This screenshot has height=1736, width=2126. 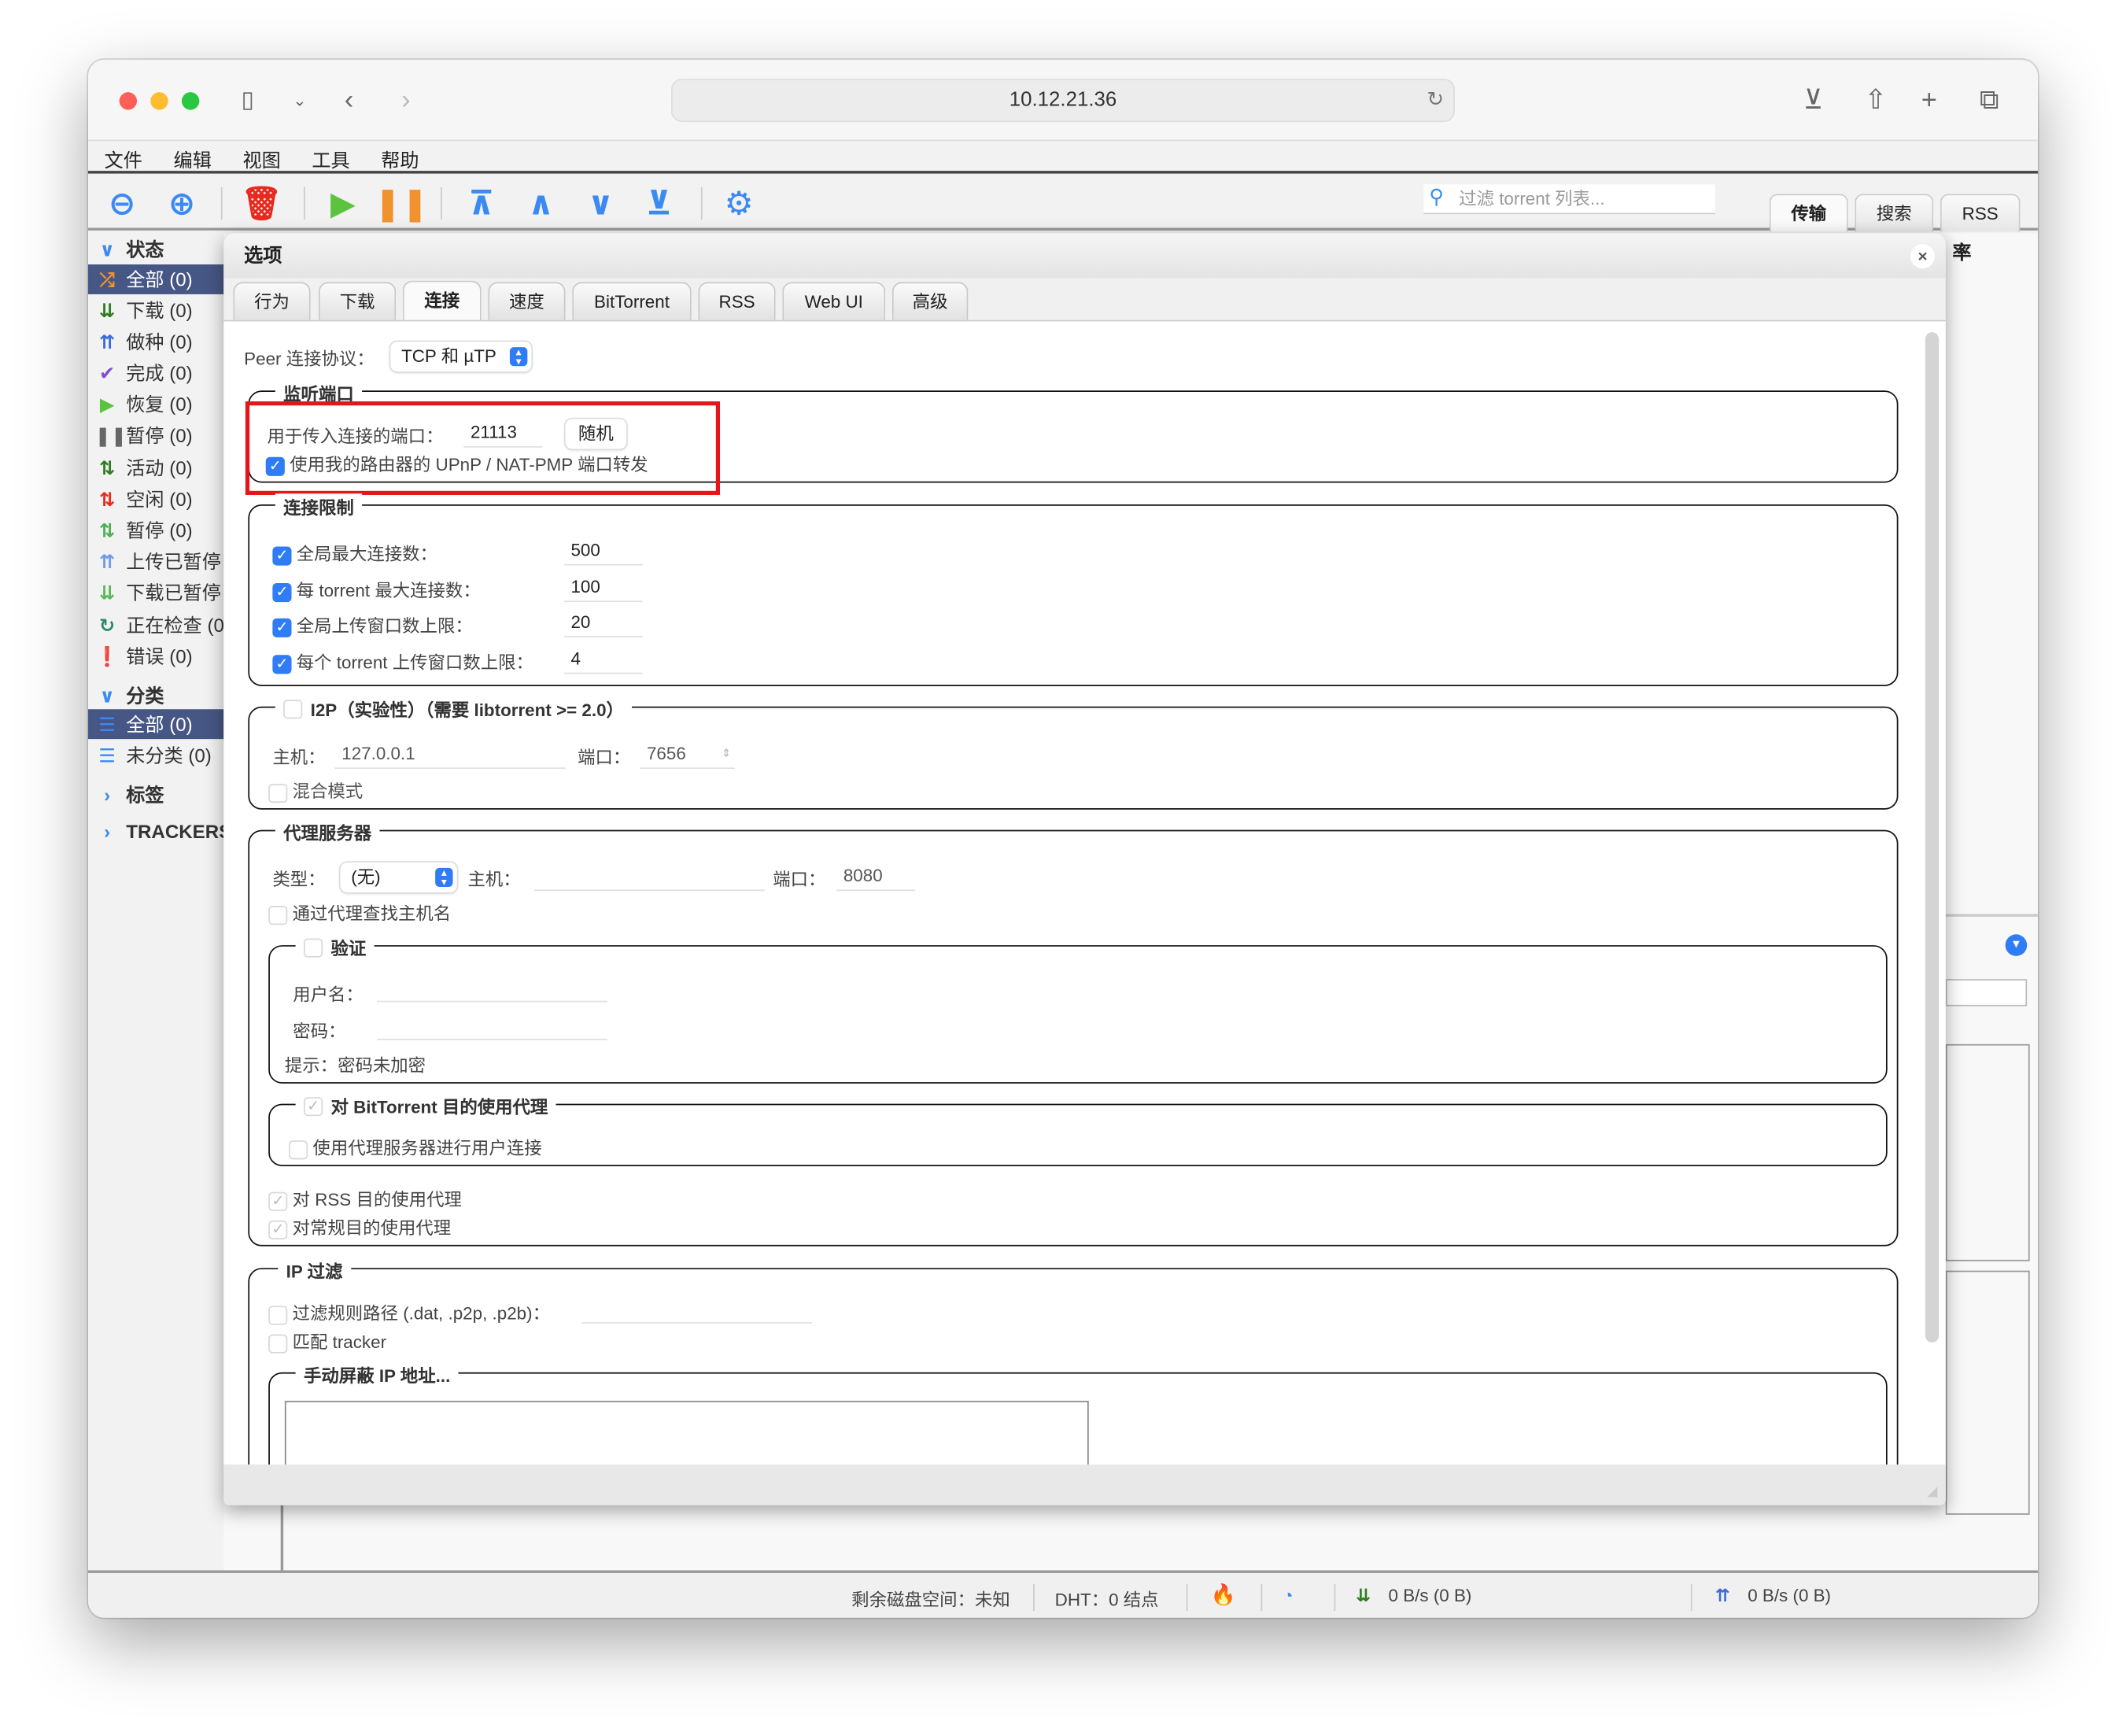 I want to click on password-input, so click(x=492, y=1025).